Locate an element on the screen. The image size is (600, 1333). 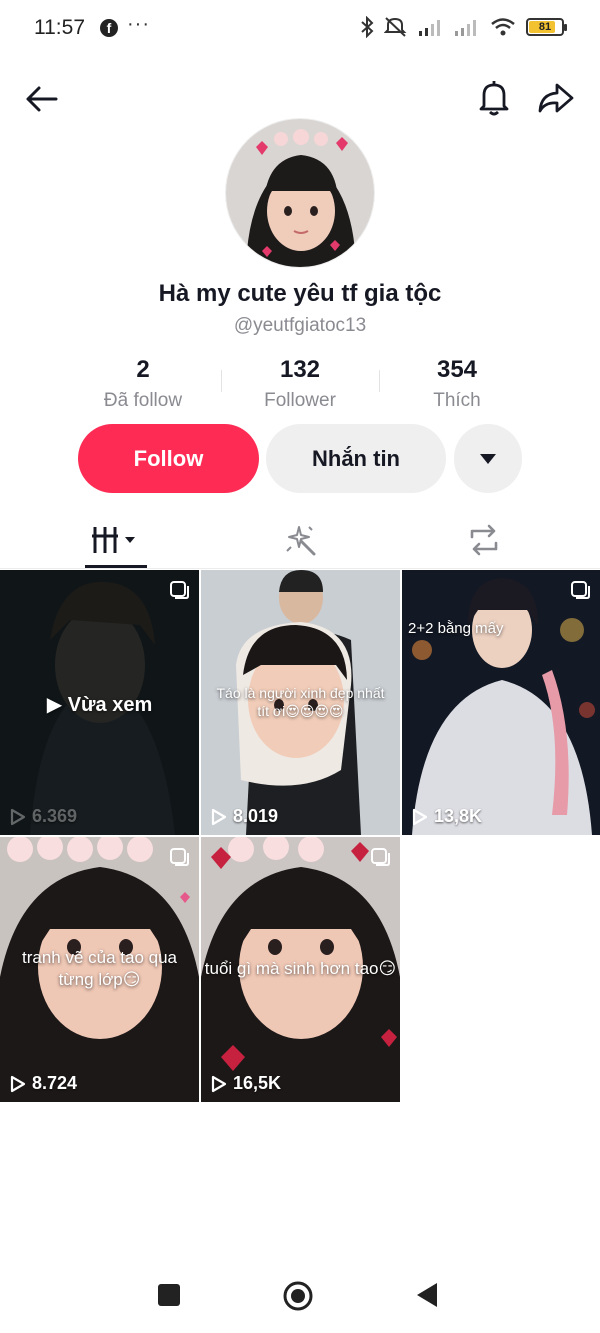
tab-favorites is located at coordinates (300, 540).